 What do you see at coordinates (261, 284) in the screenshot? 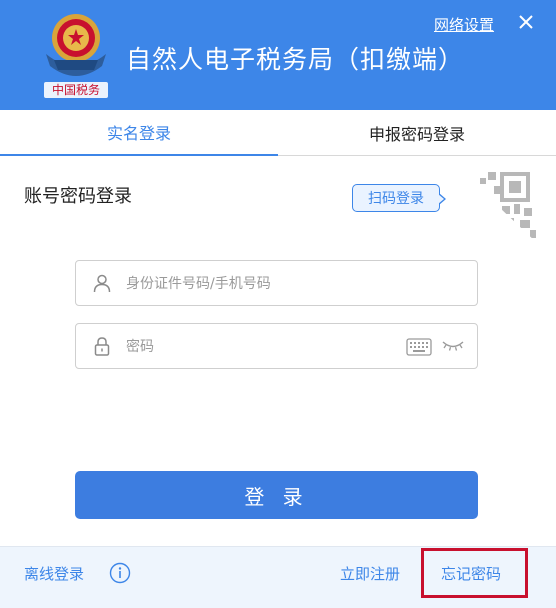
I see `username-input` at bounding box center [261, 284].